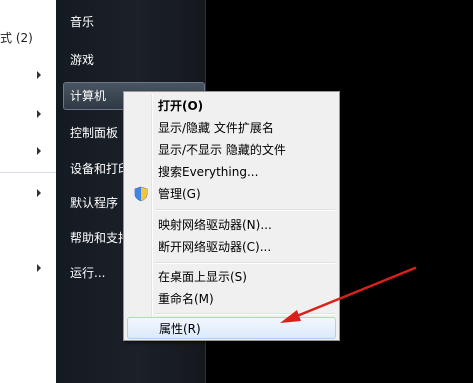 The image size is (473, 383). What do you see at coordinates (28, 172) in the screenshot?
I see `program-list-divider` at bounding box center [28, 172].